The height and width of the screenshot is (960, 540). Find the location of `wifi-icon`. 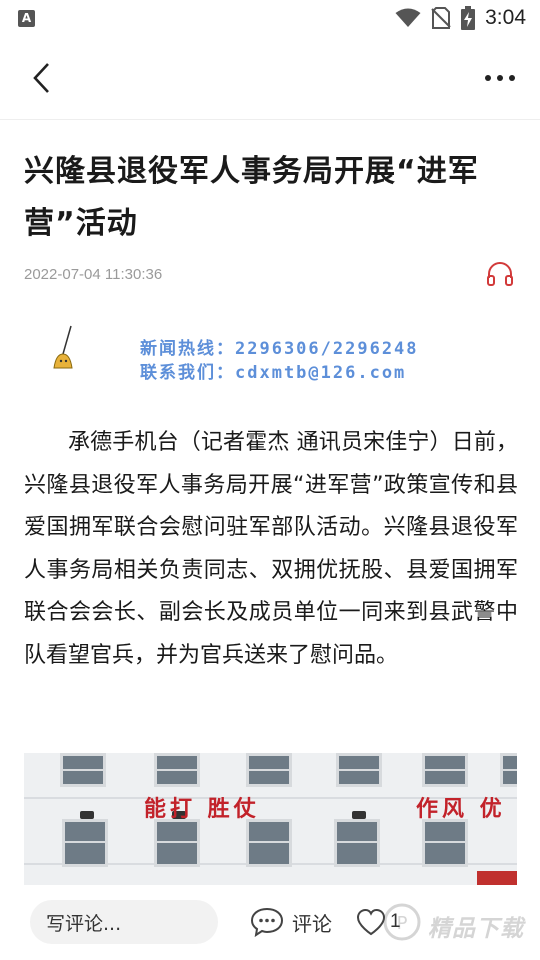

wifi-icon is located at coordinates (408, 17).